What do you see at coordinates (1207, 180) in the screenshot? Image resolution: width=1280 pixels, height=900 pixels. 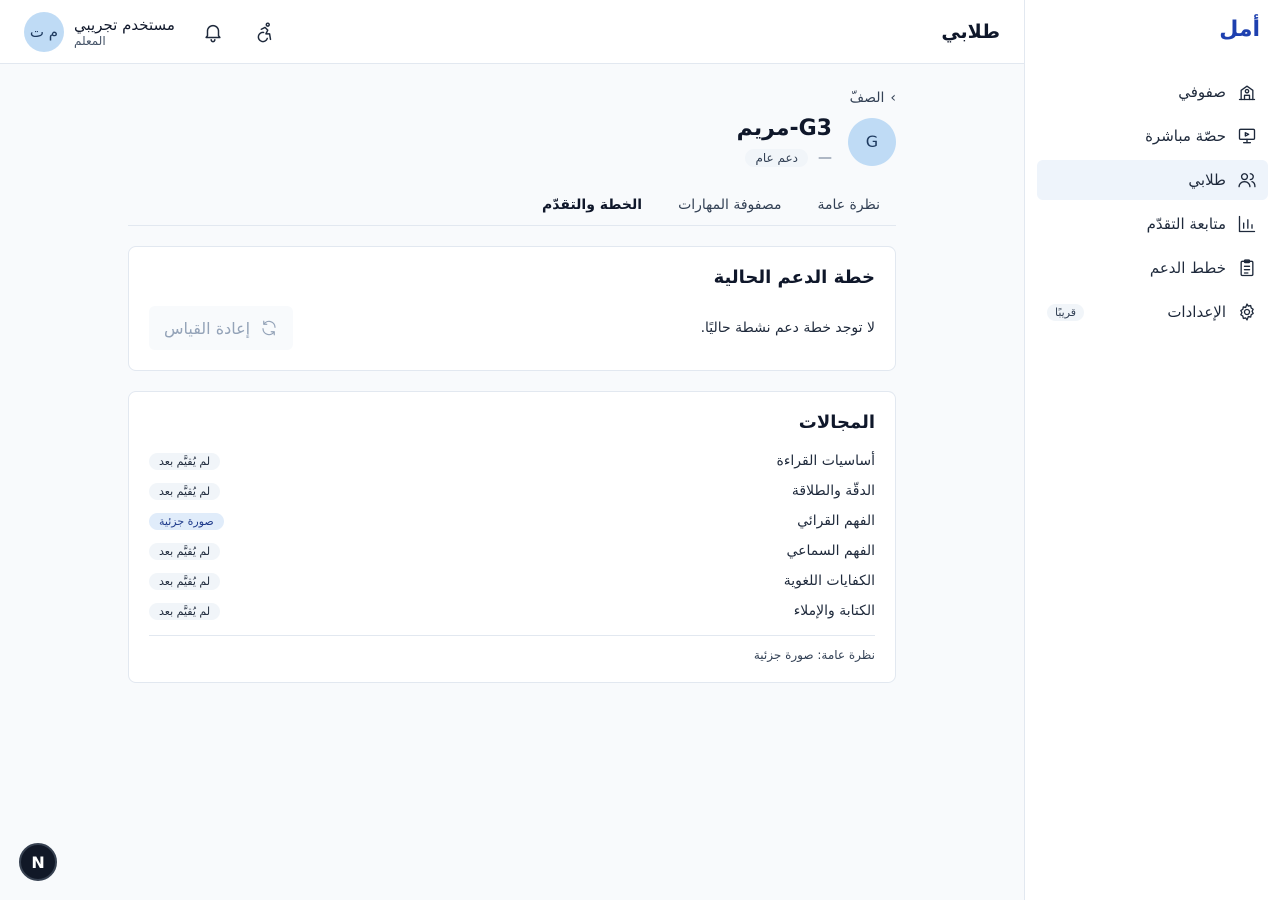 I see `sidebar-item-label: طلابي` at bounding box center [1207, 180].